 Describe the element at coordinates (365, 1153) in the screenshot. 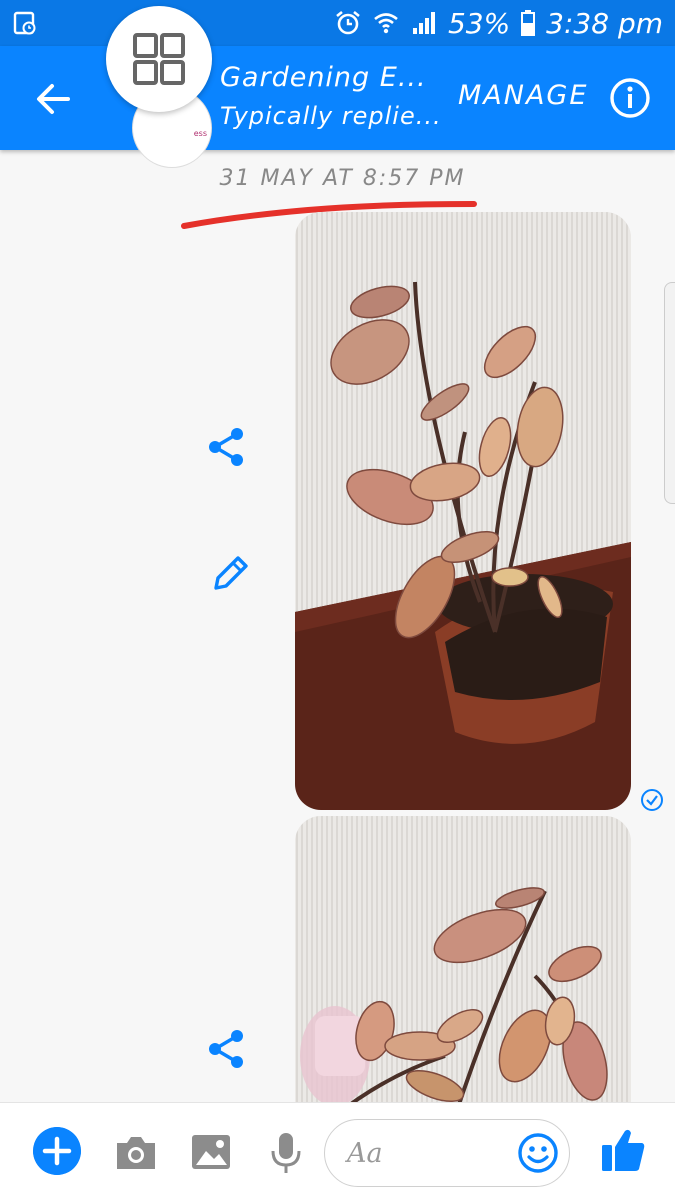

I see `message-input-placeholder: Aa` at that location.